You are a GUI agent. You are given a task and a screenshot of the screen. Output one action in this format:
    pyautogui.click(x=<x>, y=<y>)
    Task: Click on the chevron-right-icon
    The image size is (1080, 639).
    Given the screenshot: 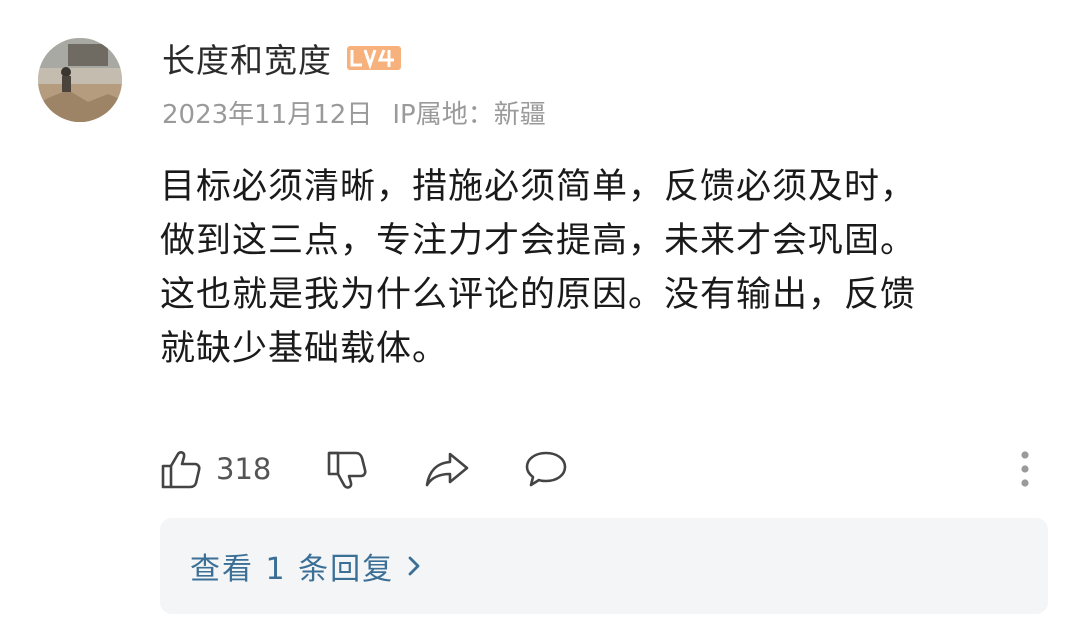 What is the action you would take?
    pyautogui.click(x=414, y=566)
    